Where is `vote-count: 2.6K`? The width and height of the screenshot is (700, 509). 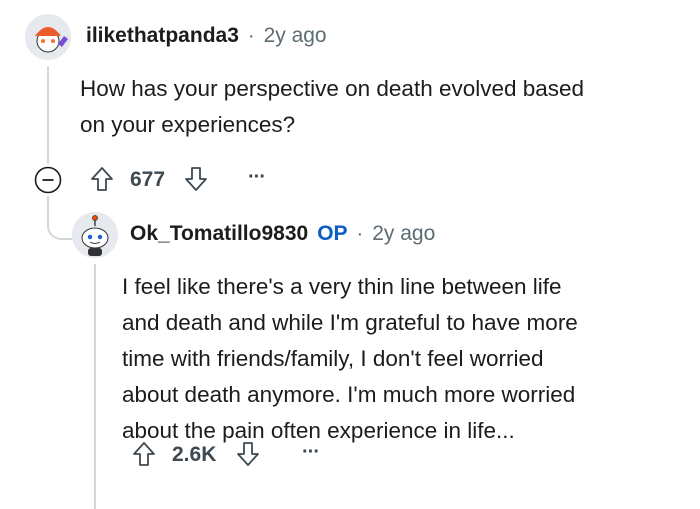
vote-count: 2.6K is located at coordinates (194, 454).